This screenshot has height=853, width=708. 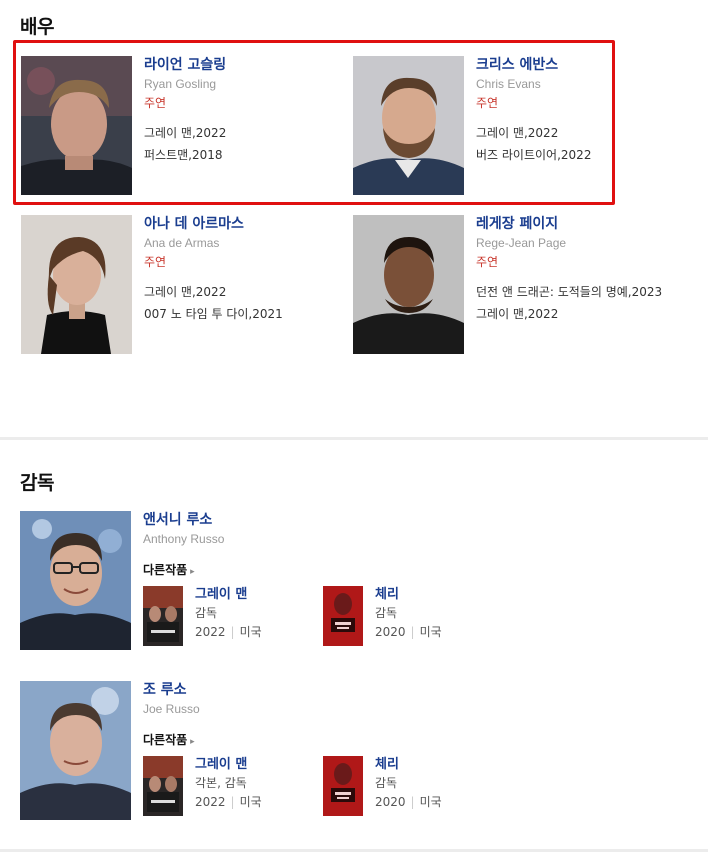 What do you see at coordinates (264, 314) in the screenshot?
I see `actor-work: 007 노 타임 투 다이,2021` at bounding box center [264, 314].